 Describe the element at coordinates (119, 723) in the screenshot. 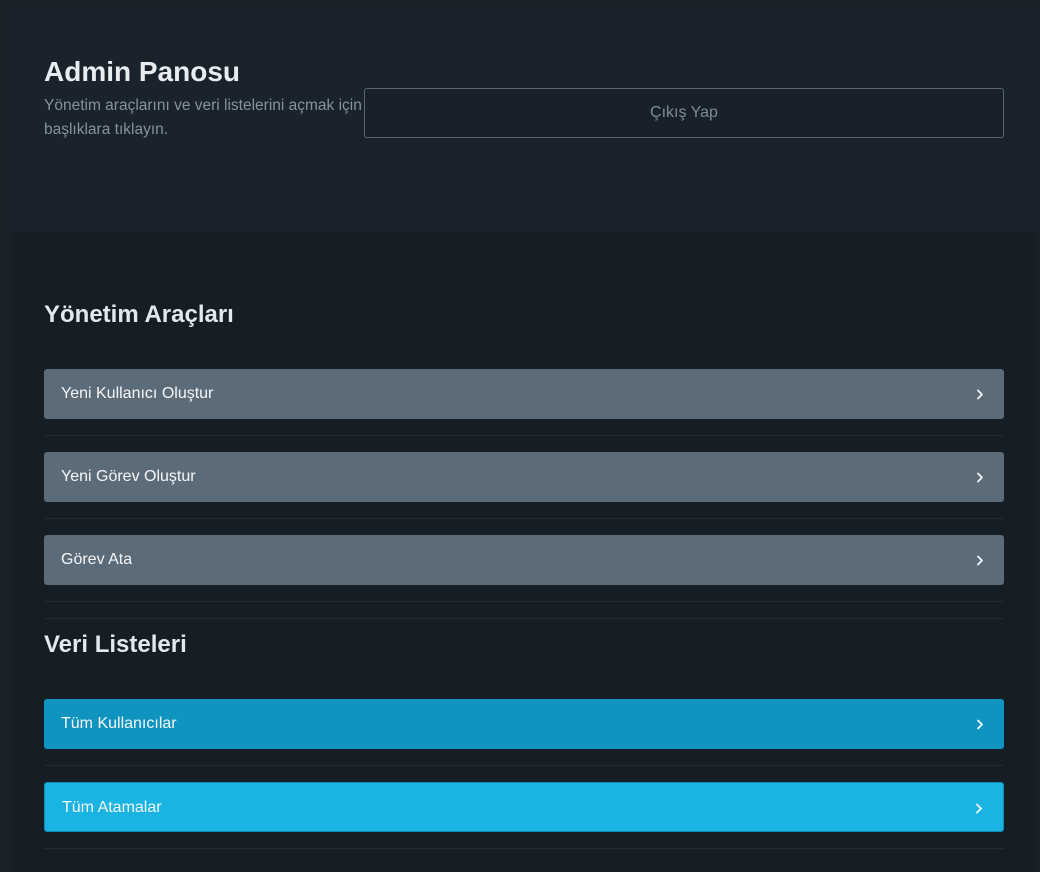

I see `all-users-label: Tüm Kullanıcılar` at that location.